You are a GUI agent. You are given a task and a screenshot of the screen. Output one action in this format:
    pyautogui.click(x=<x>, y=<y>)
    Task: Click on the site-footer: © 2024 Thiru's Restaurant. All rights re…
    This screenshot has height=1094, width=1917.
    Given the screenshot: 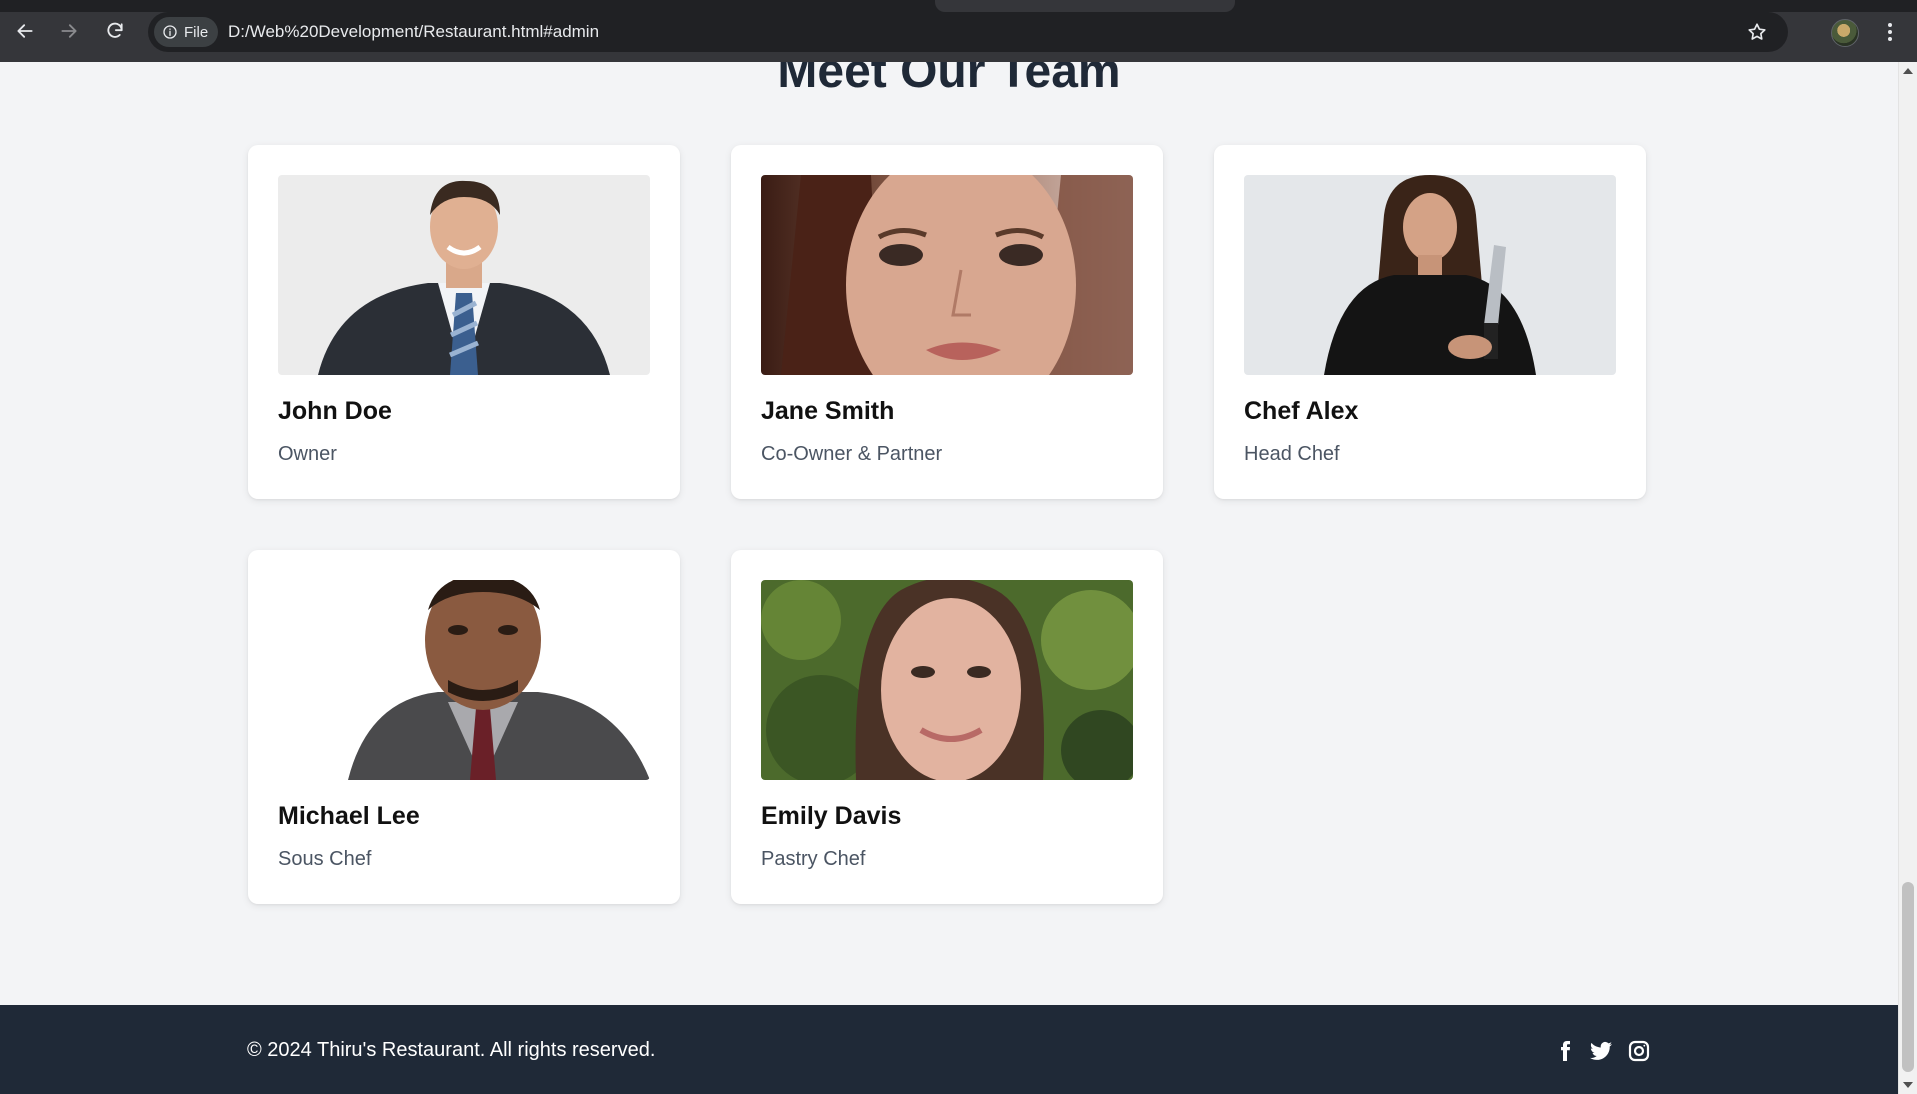 What is the action you would take?
    pyautogui.click(x=949, y=1049)
    